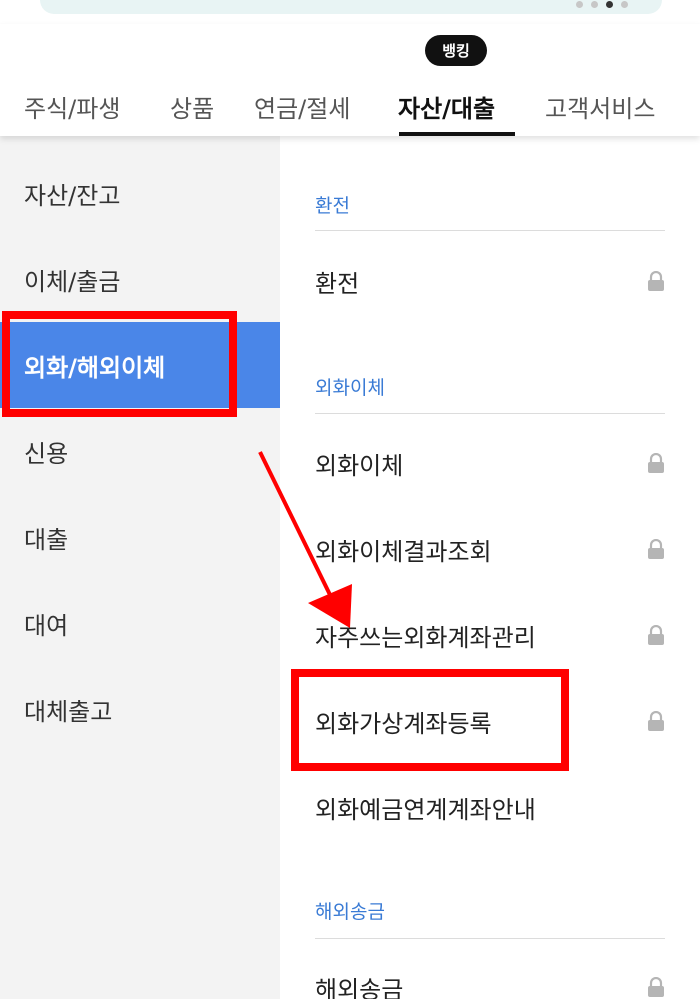 The width and height of the screenshot is (700, 999). What do you see at coordinates (403, 551) in the screenshot?
I see `menu-item-label: 외화이체결과조회` at bounding box center [403, 551].